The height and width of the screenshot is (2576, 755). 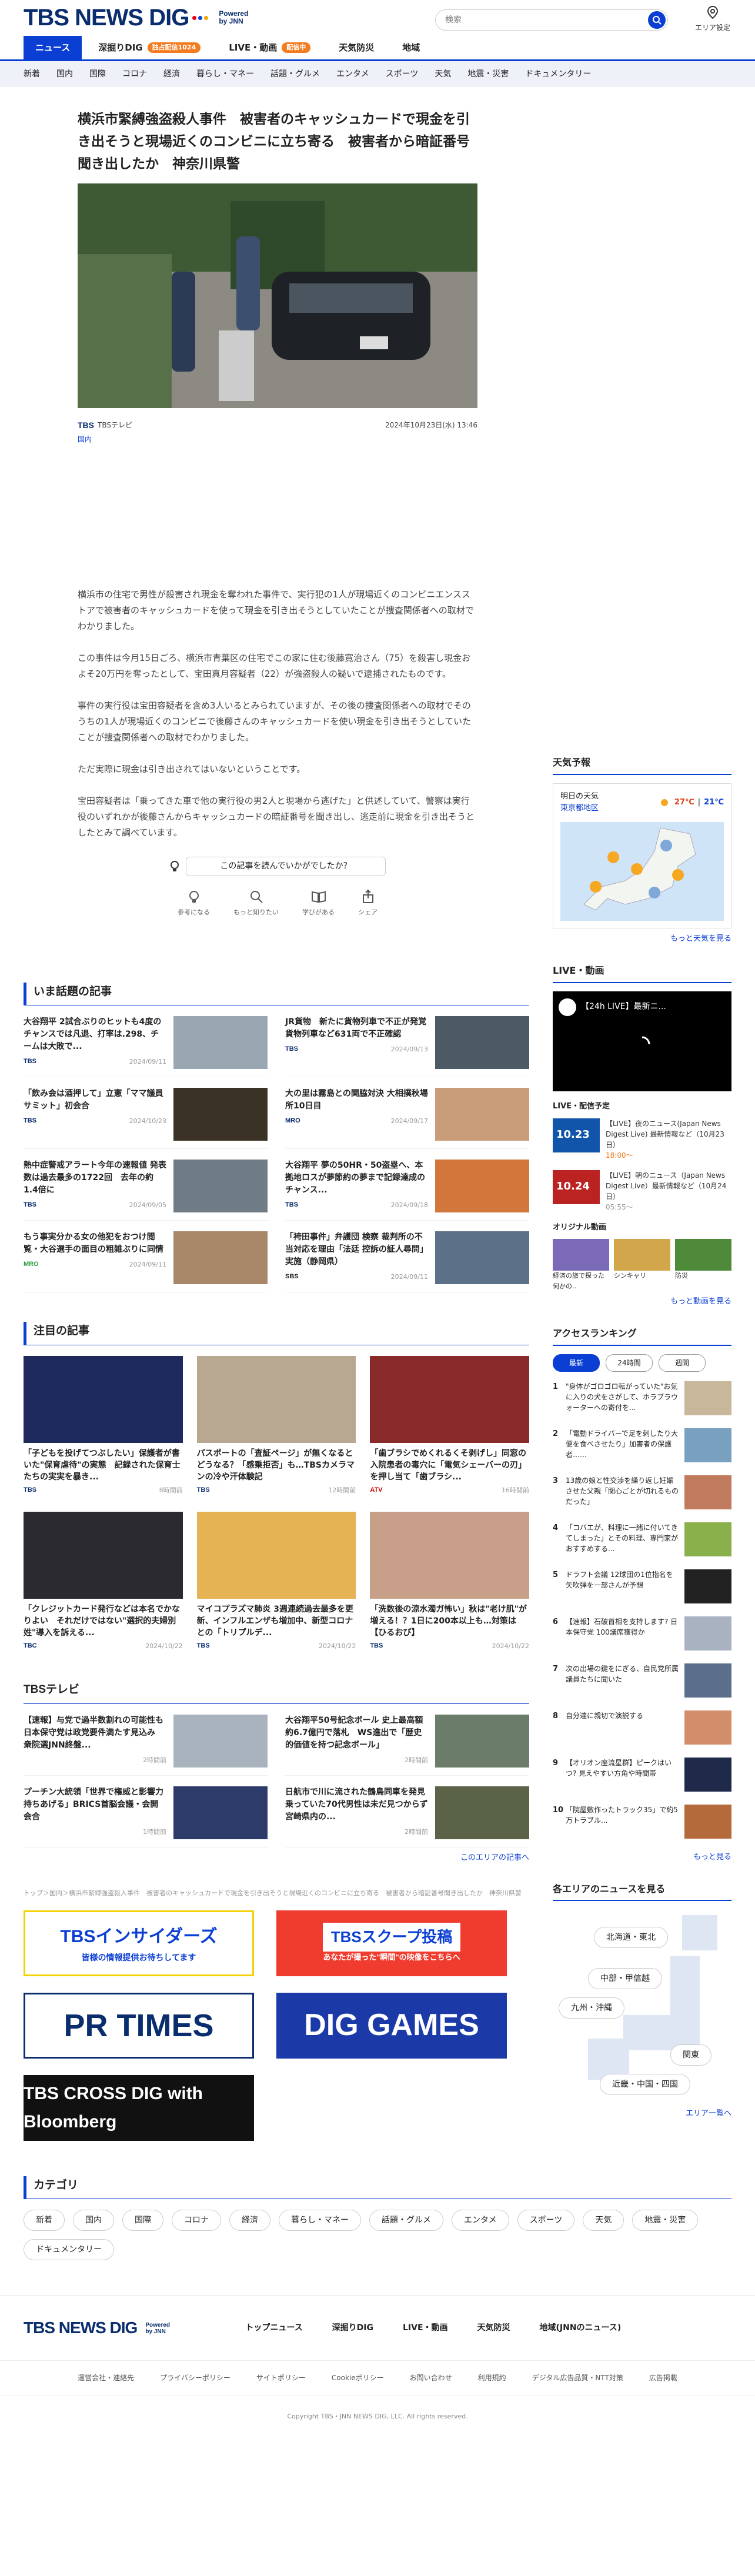 What do you see at coordinates (591, 2008) in the screenshot?
I see `area-button-kyushu: 九州・沖縄` at bounding box center [591, 2008].